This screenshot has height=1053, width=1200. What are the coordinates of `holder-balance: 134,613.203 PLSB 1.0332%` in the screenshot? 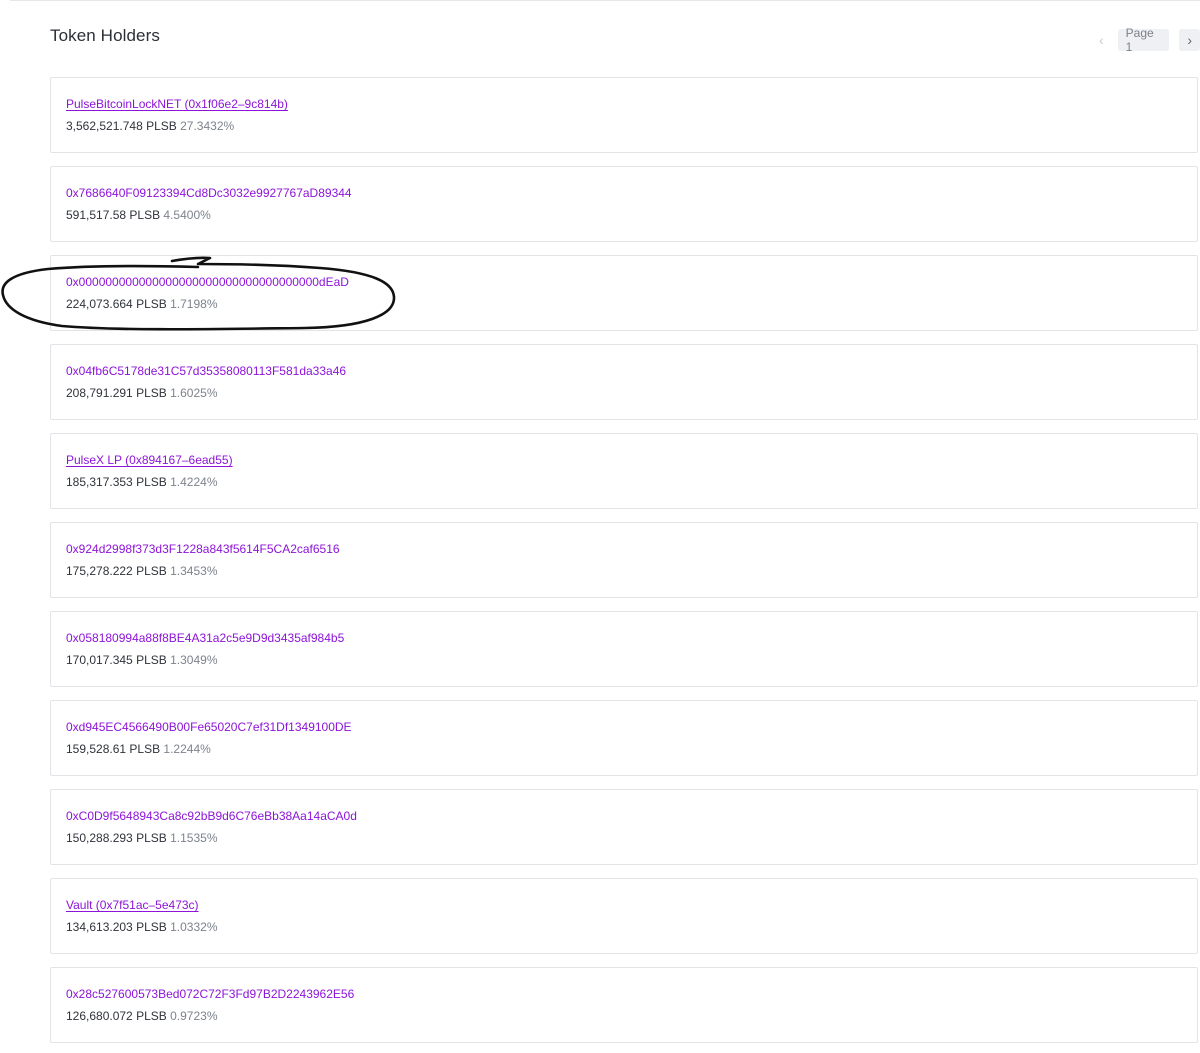 It's located at (631, 927).